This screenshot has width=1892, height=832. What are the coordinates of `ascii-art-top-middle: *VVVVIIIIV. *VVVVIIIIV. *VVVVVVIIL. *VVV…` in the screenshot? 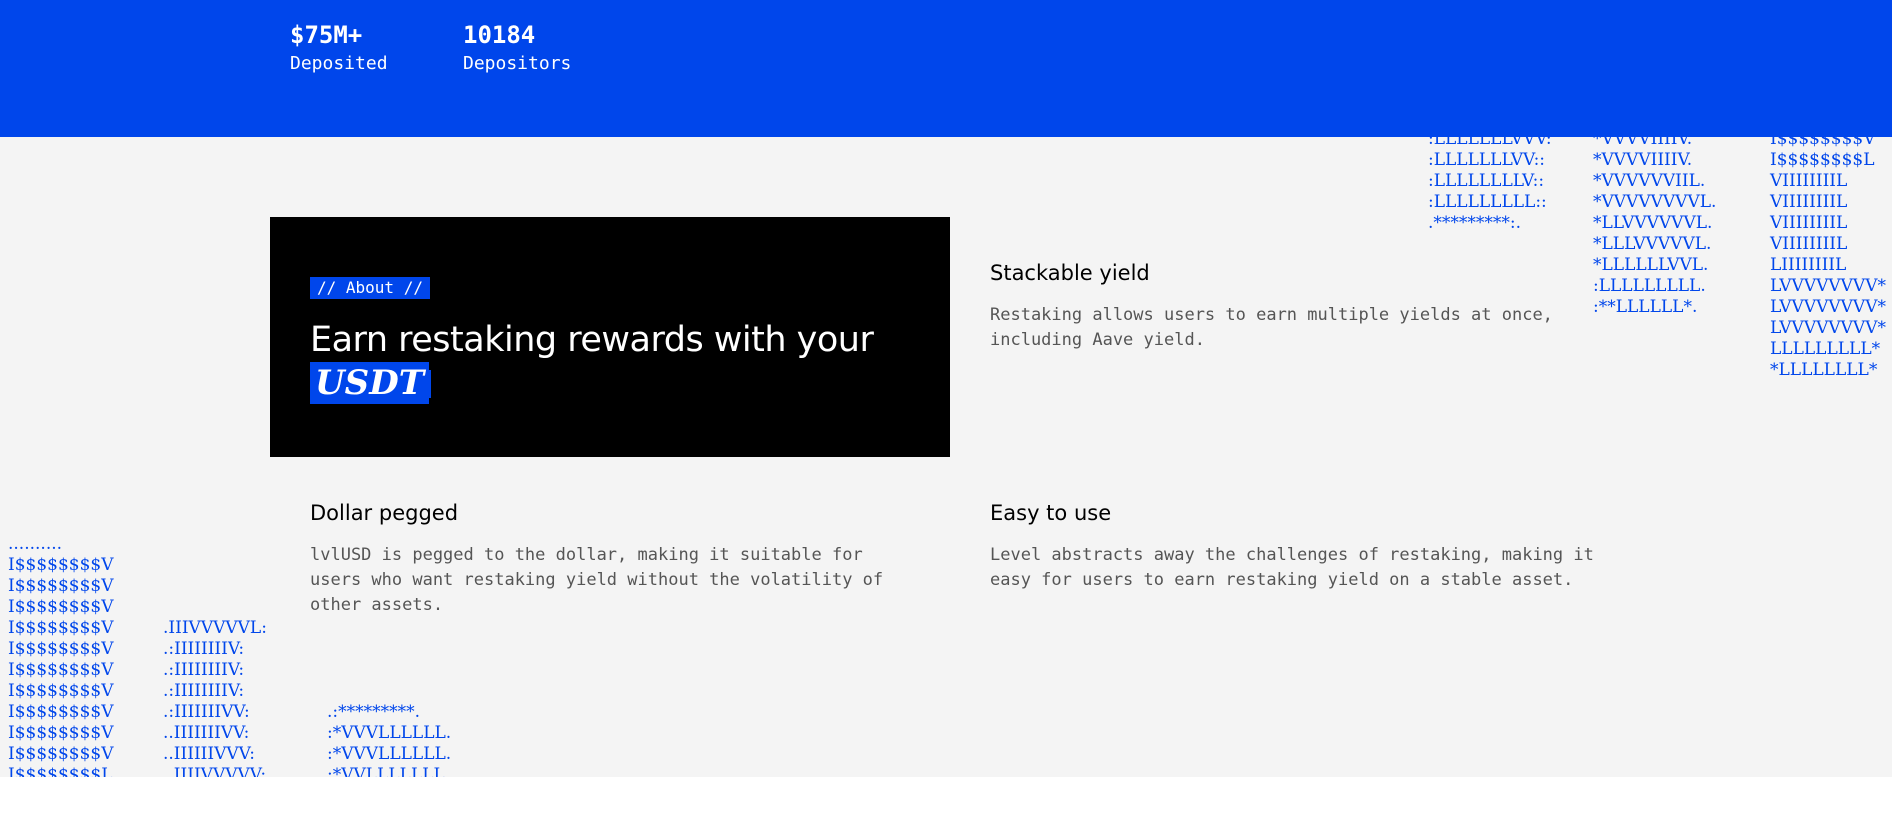 It's located at (1655, 227).